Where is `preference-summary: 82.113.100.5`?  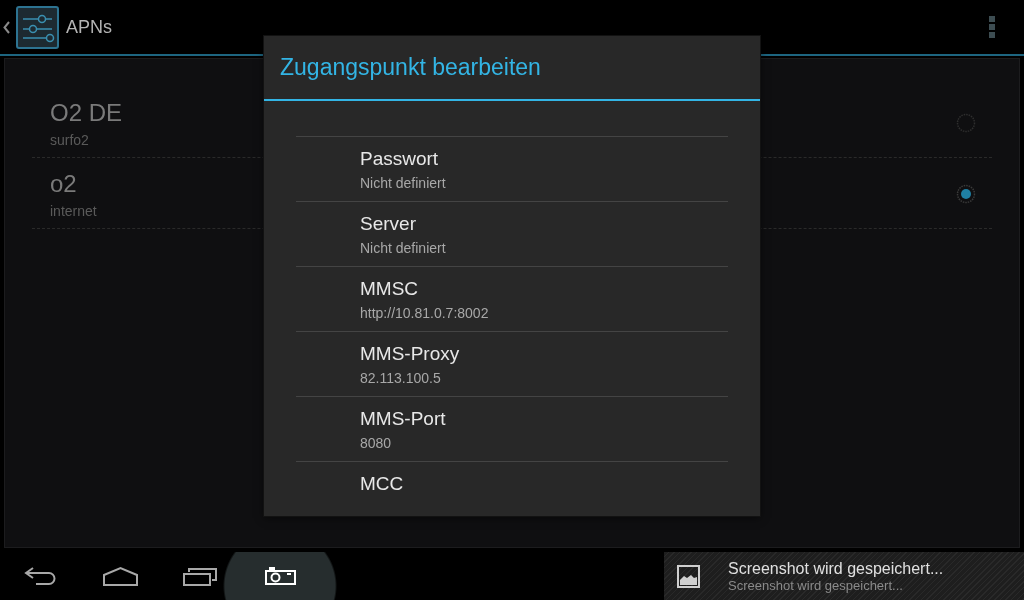
preference-summary: 82.113.100.5 is located at coordinates (400, 378).